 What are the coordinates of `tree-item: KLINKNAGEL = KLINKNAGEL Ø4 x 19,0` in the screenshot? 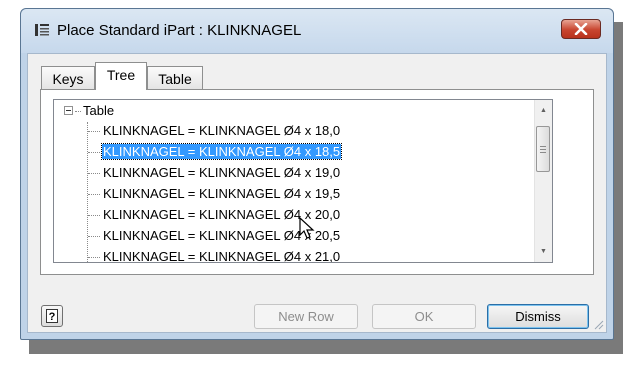 It's located at (214, 173).